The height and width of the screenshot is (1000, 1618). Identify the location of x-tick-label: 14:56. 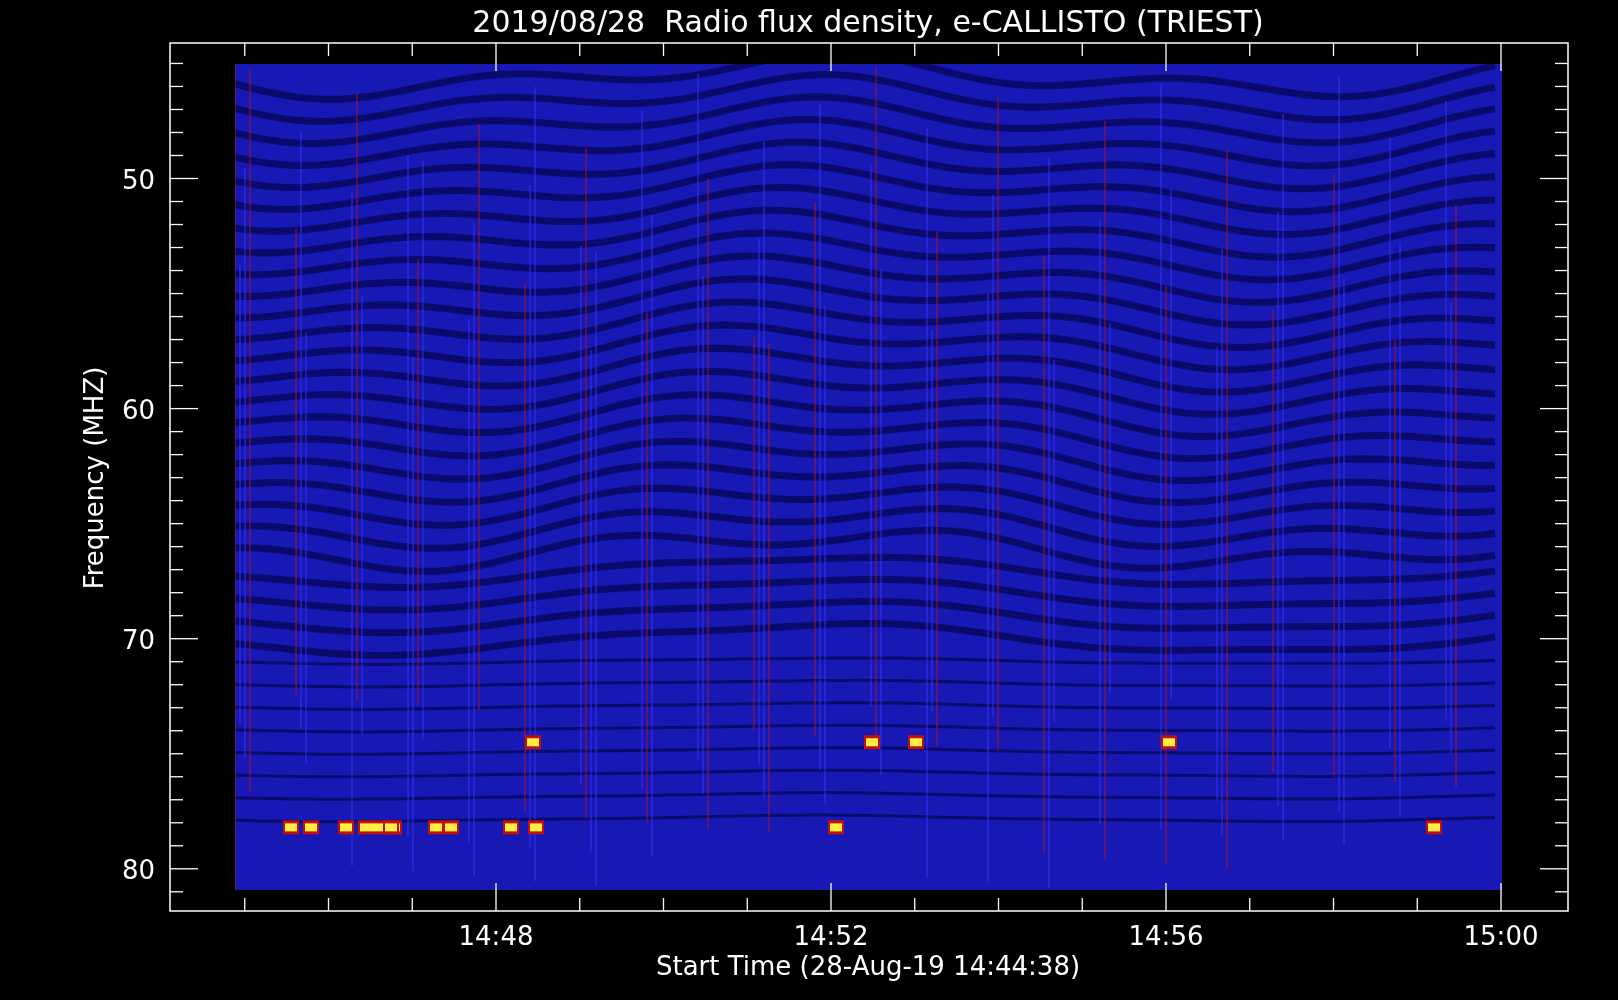
(1166, 936).